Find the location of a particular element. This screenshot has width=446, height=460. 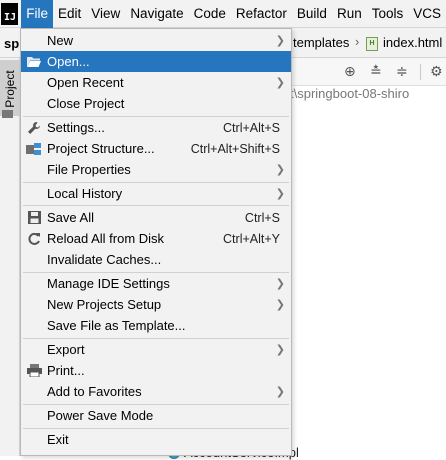

menu-item-label: New Projects Setup is located at coordinates (104, 304).